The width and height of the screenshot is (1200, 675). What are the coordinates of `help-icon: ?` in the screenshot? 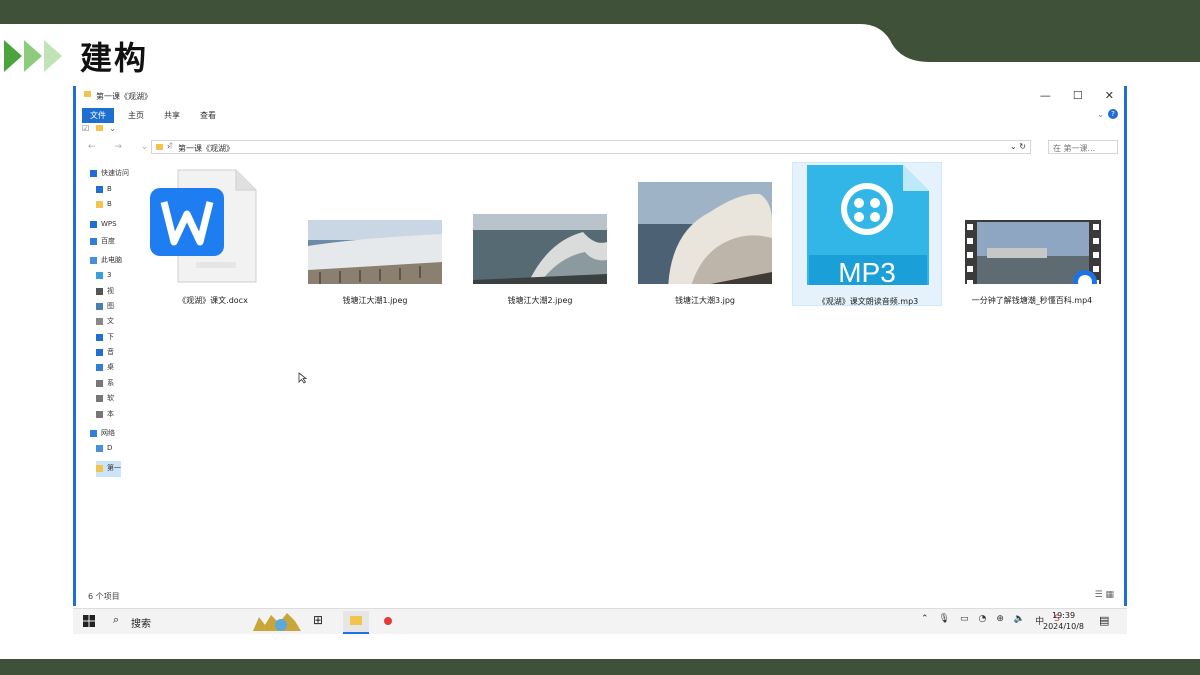 It's located at (1113, 114).